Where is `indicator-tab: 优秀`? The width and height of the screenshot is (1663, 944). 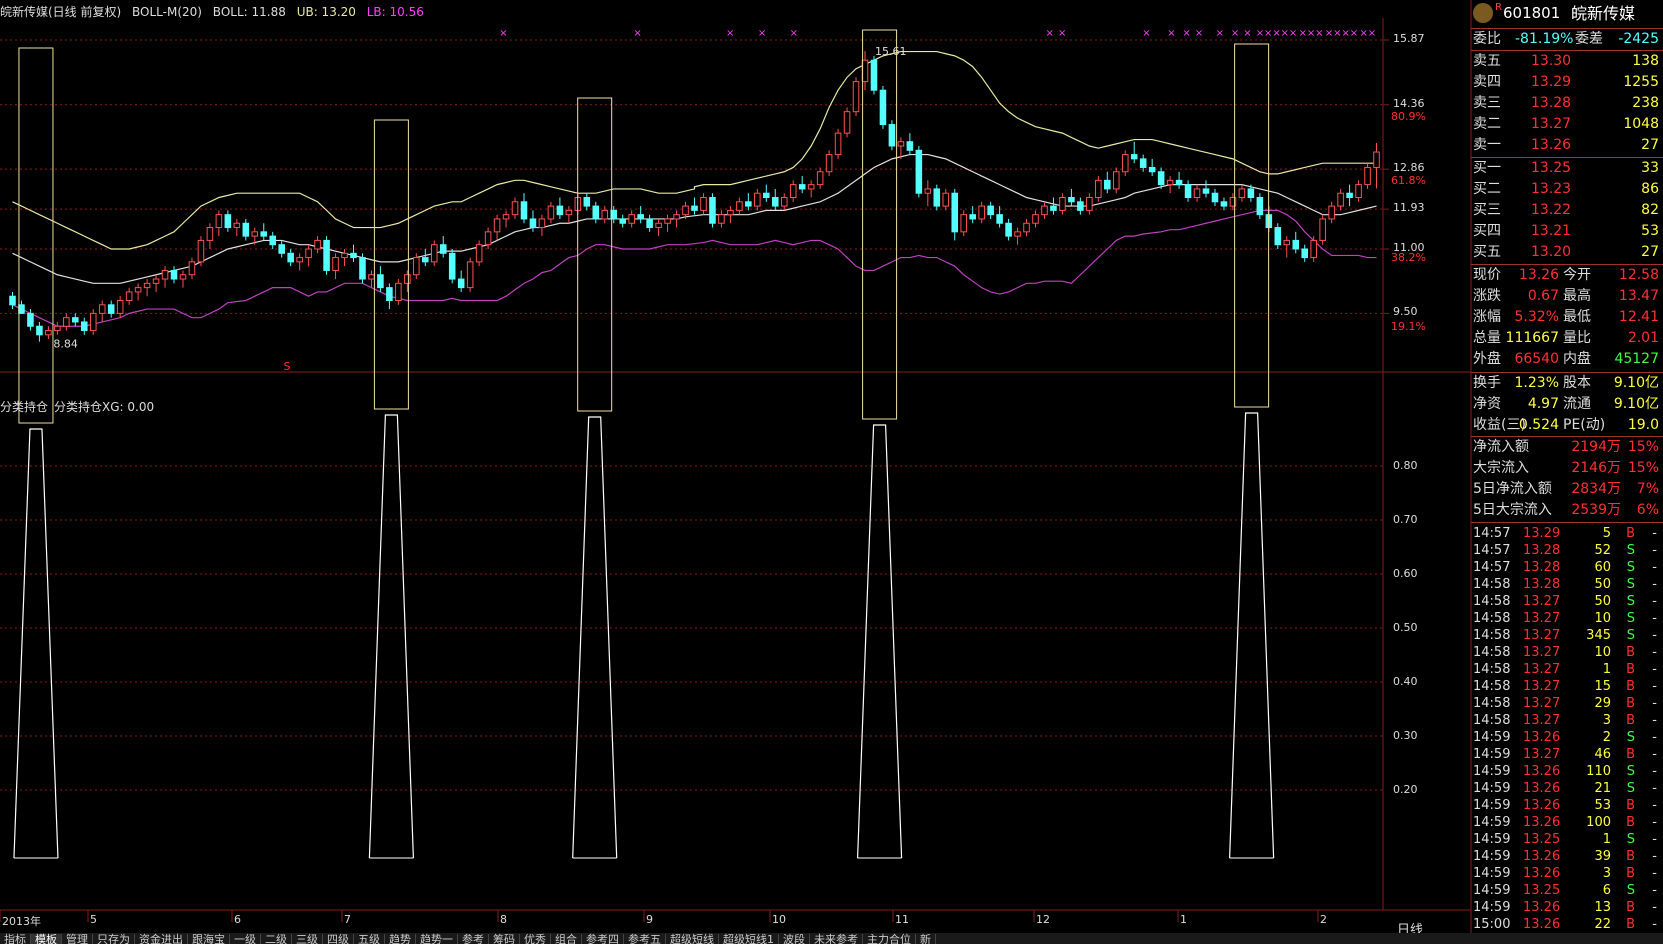 indicator-tab: 优秀 is located at coordinates (535, 939).